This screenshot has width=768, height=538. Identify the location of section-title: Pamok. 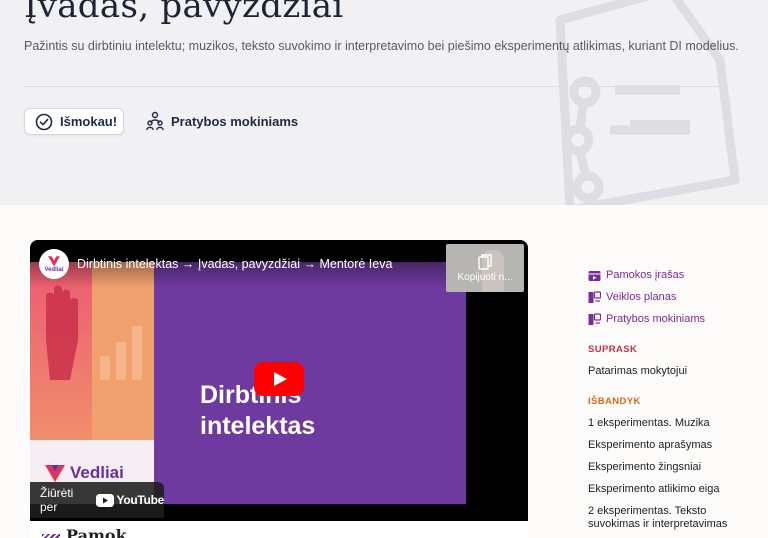
(96, 532).